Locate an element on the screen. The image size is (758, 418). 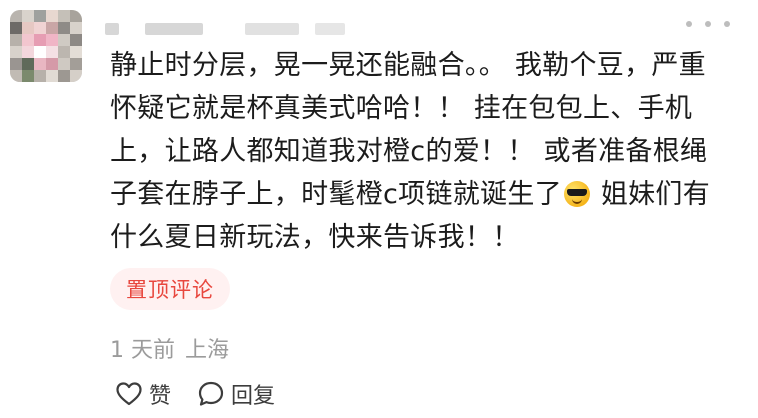
comment-line: 上，让路人都知道我对橙c的爱！！ 或者准备根绳 is located at coordinates (409, 151).